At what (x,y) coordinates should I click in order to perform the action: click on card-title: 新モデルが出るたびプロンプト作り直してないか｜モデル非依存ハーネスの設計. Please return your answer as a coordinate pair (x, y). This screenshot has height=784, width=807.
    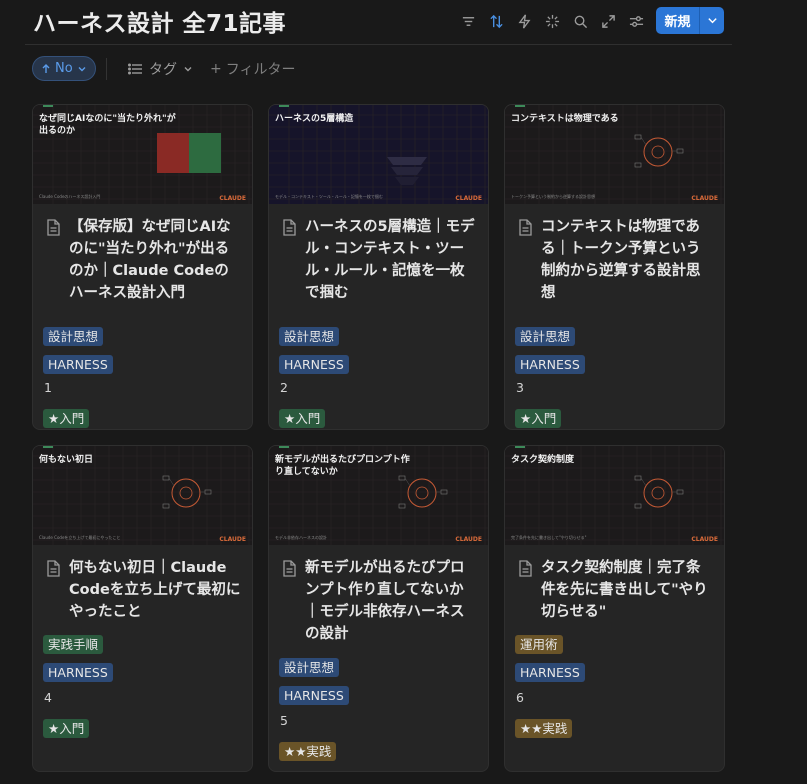
    Looking at the image, I should click on (378, 601).